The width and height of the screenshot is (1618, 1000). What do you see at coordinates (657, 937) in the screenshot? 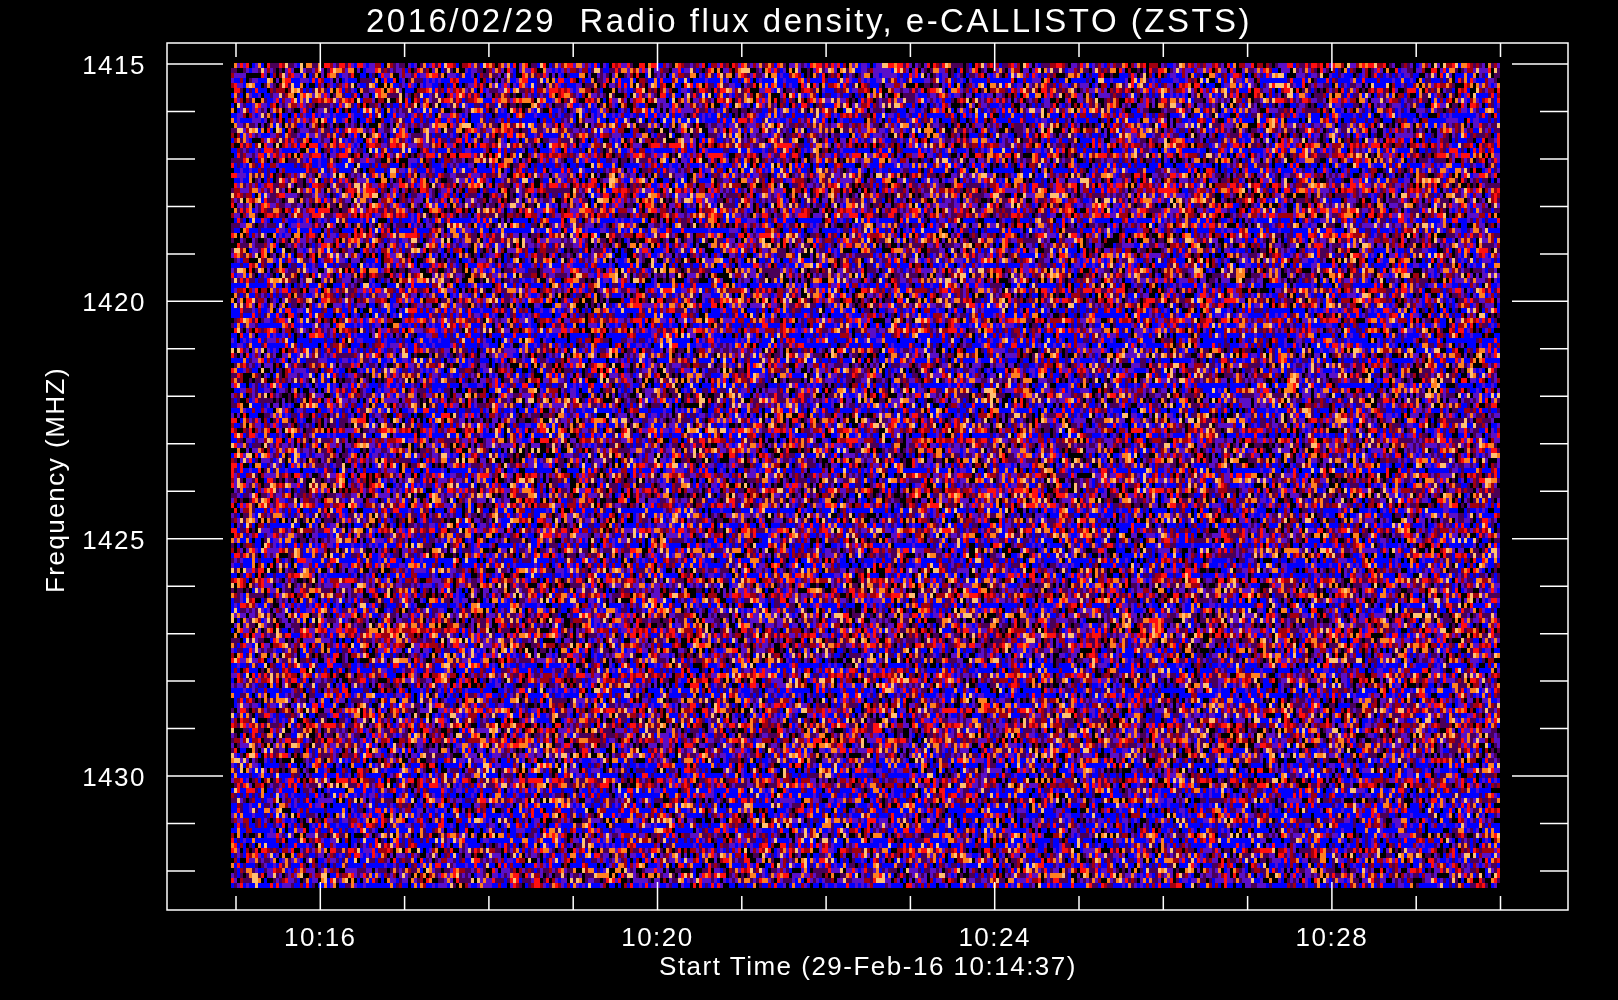
I see `x-tick-label: 10:20` at bounding box center [657, 937].